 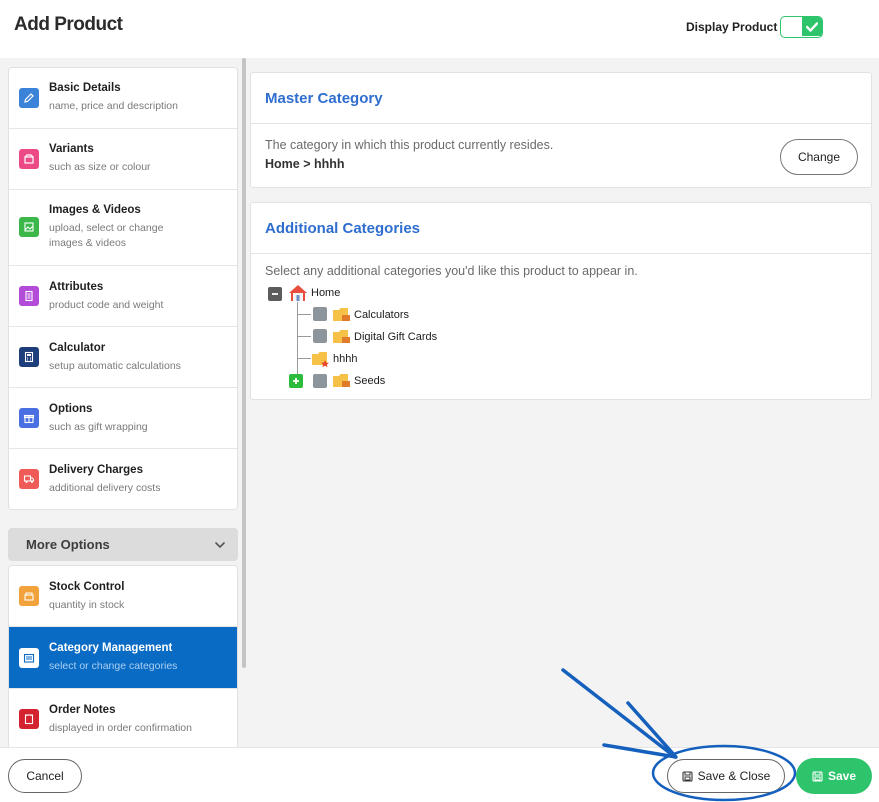 What do you see at coordinates (87, 587) in the screenshot?
I see `sidebar-item-title: Stock Control` at bounding box center [87, 587].